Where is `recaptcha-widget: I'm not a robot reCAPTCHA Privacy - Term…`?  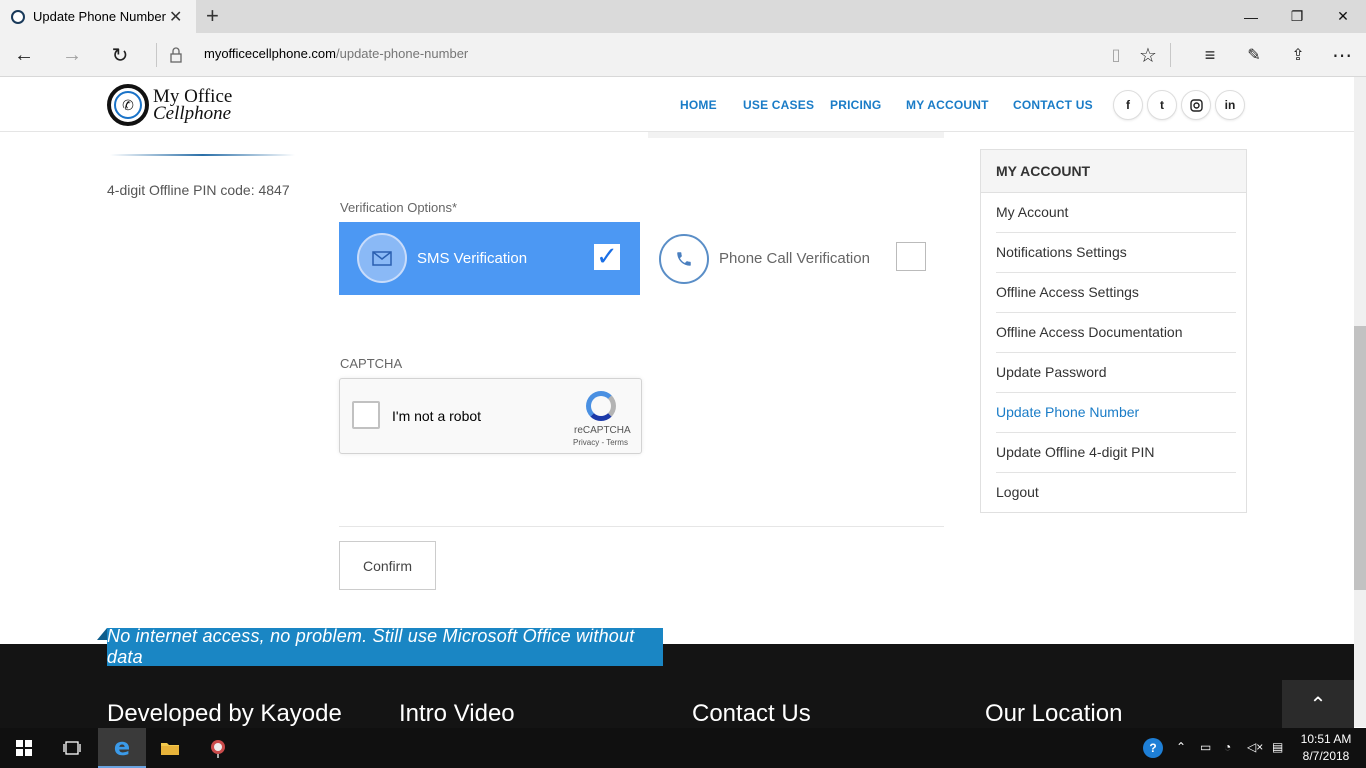
recaptcha-widget: I'm not a robot reCAPTCHA Privacy - Term… is located at coordinates (490, 416).